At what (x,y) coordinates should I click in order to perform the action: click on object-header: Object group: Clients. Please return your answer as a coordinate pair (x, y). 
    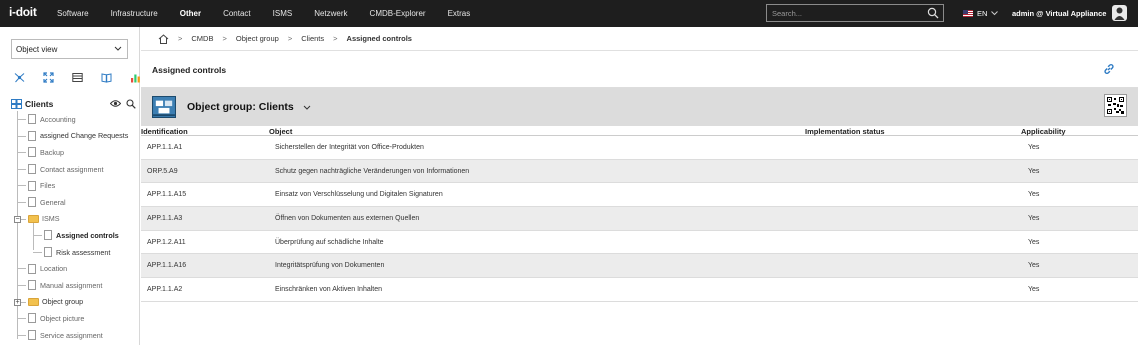
    Looking at the image, I should click on (639, 107).